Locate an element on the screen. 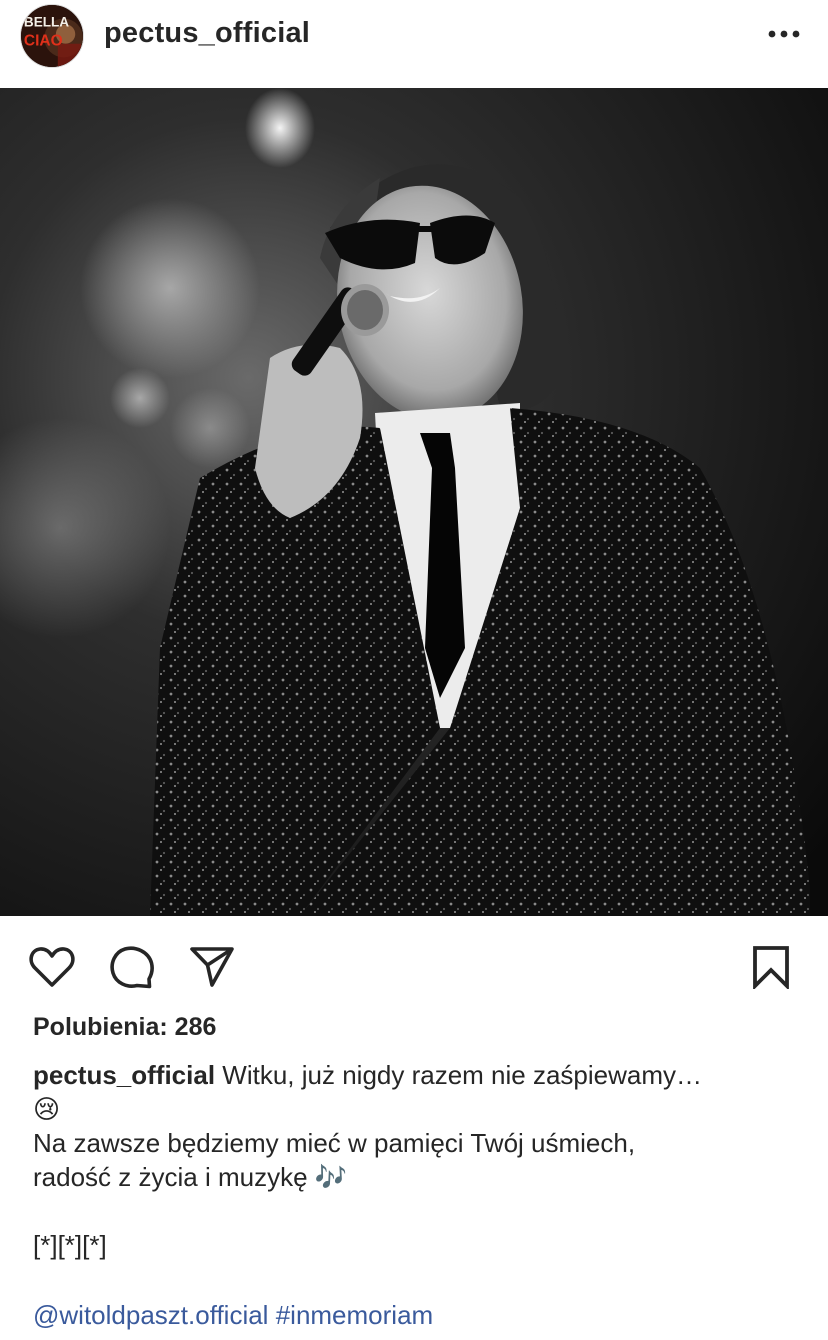 The height and width of the screenshot is (1340, 828). like-button is located at coordinates (52, 967).